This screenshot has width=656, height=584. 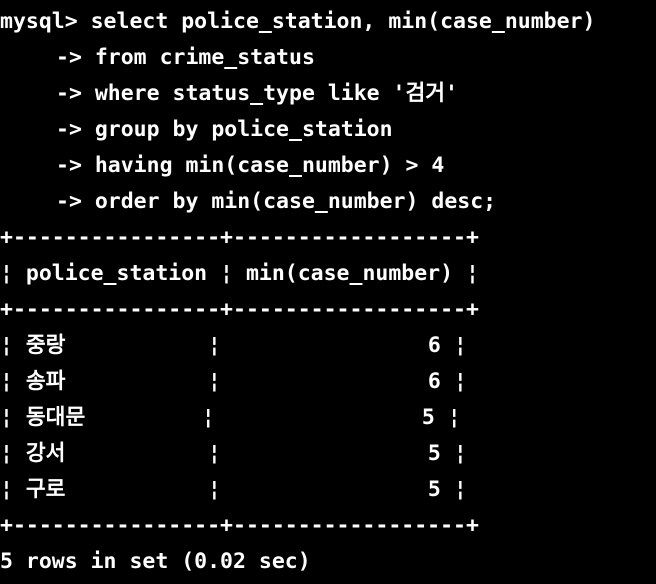 I want to click on table-row: ¦ 동대문 ¦ 5 ¦, so click(x=230, y=417).